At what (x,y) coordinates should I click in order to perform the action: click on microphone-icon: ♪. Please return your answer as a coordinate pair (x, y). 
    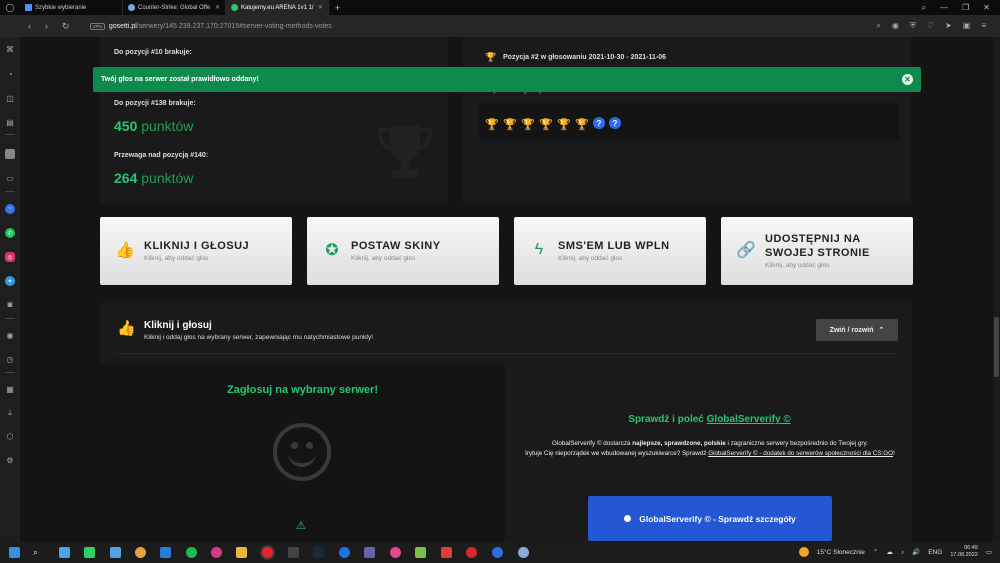
    Looking at the image, I should click on (902, 552).